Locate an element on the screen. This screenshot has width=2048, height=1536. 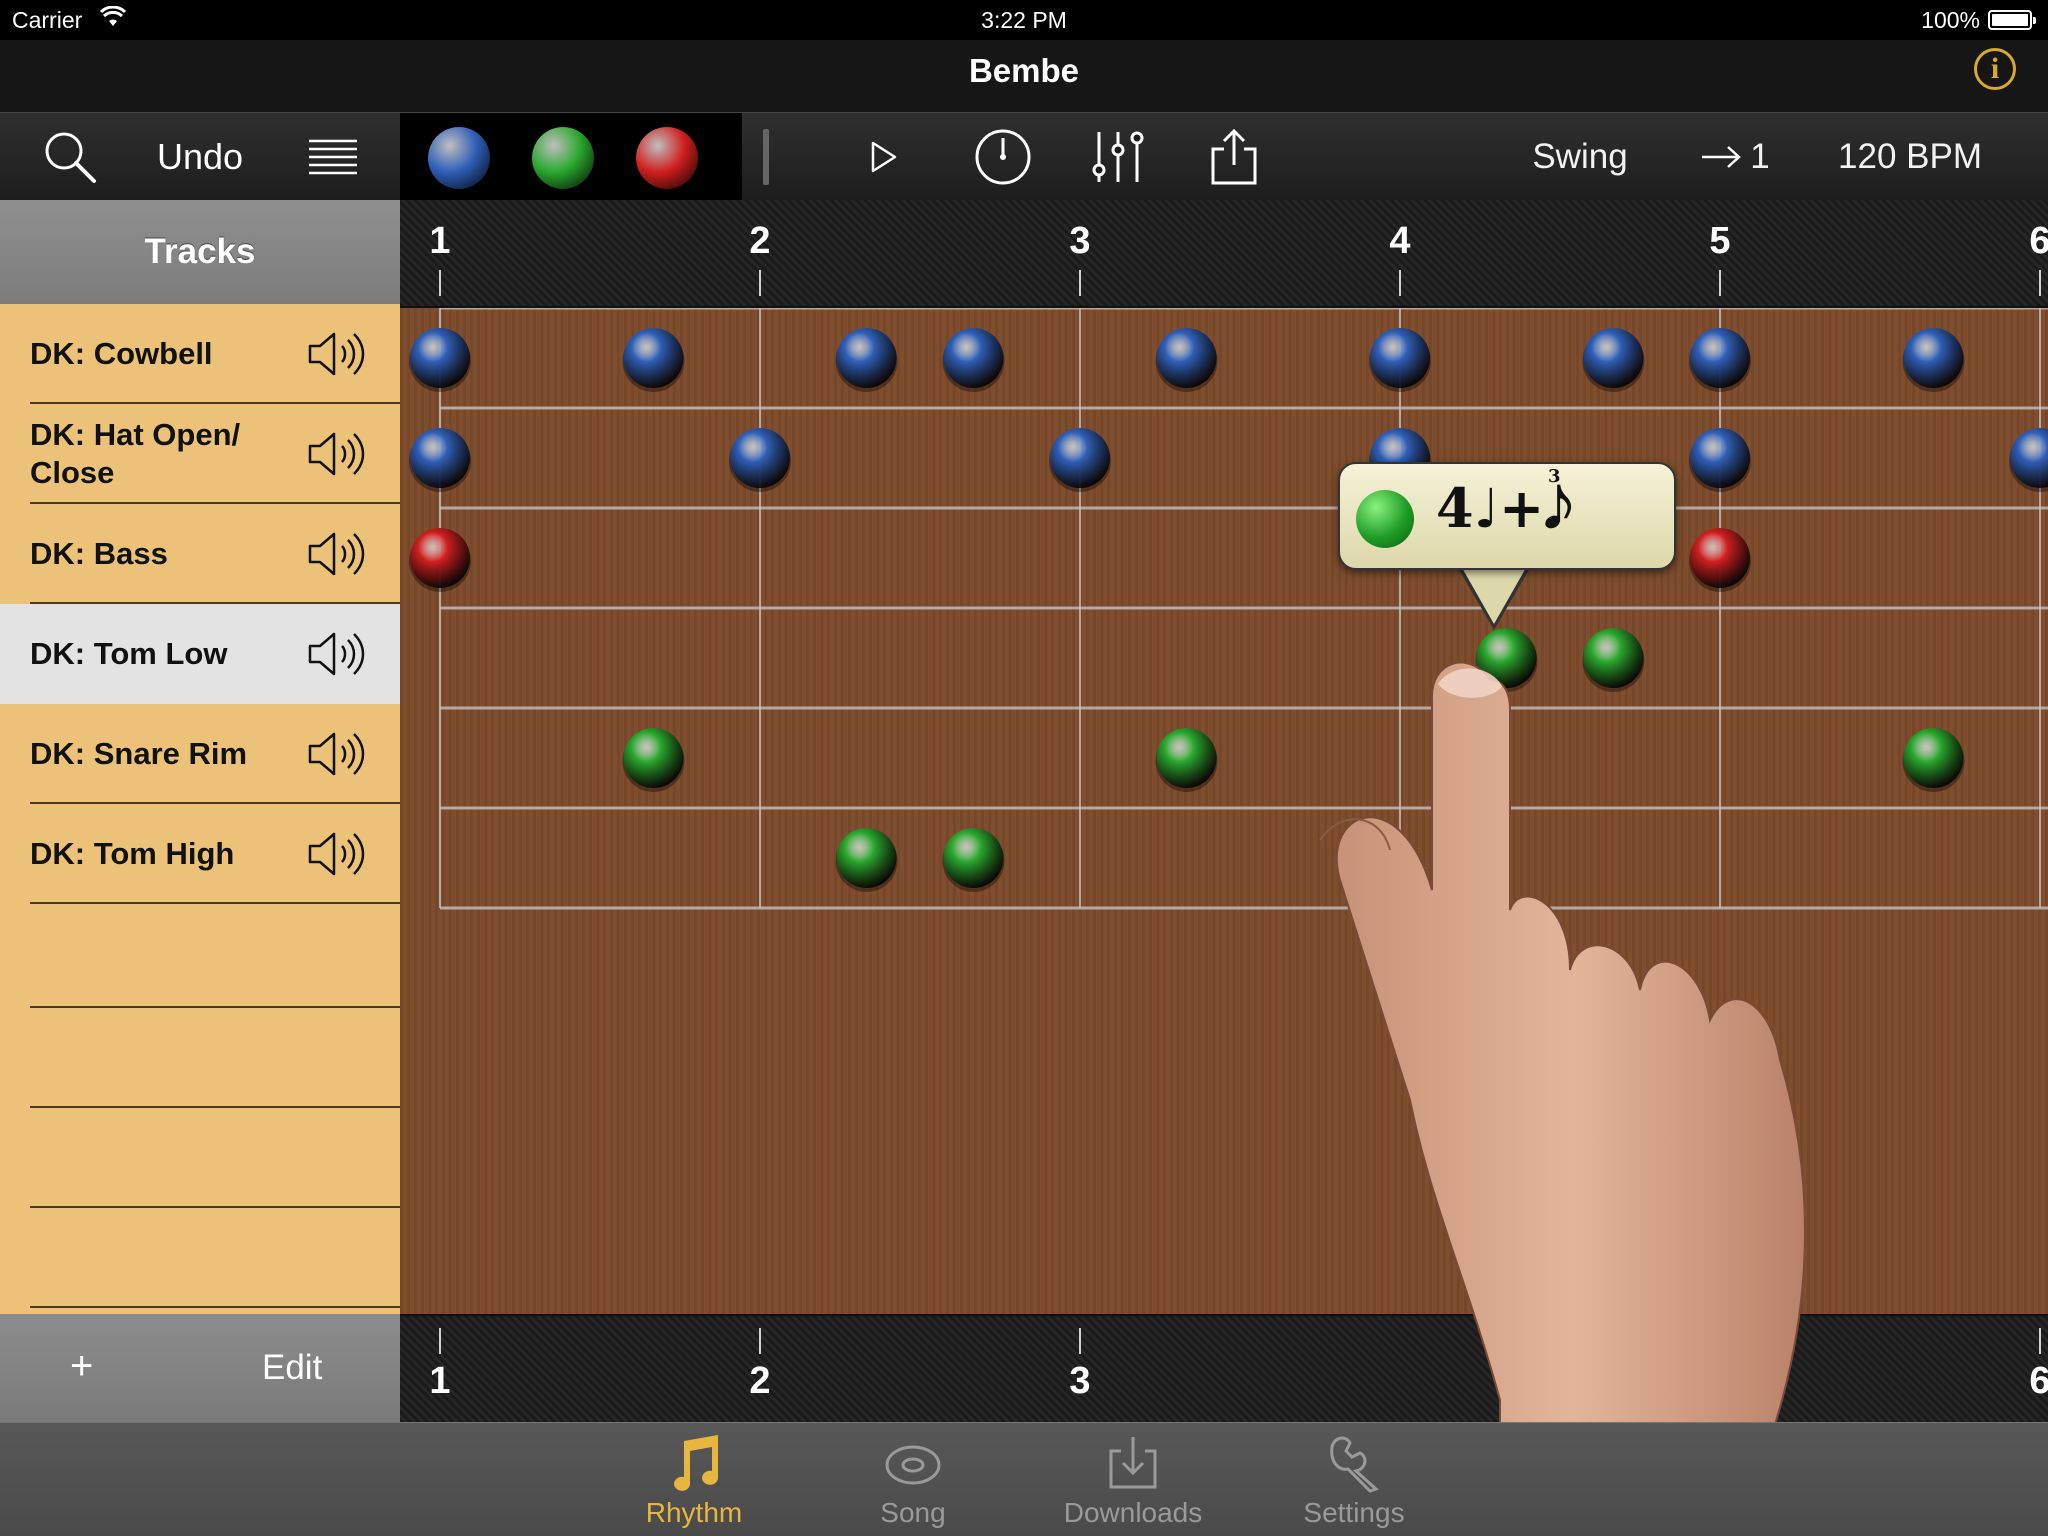
arrow-right-icon is located at coordinates (1722, 157).